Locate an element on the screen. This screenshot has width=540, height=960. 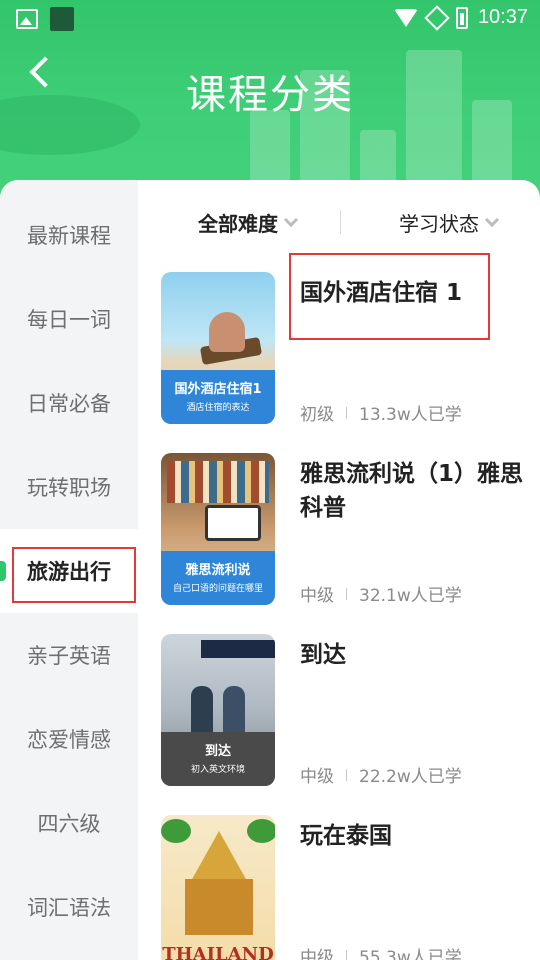
difficulty-filter-label: 全部难度 is located at coordinates (238, 224).